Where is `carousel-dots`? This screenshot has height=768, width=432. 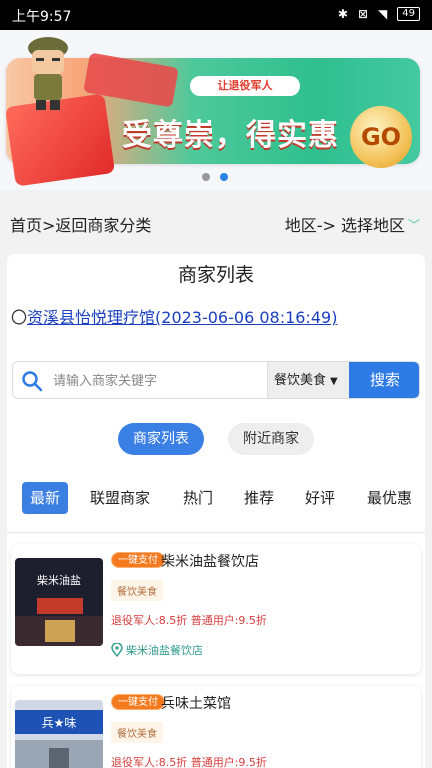
carousel-dots is located at coordinates (215, 177).